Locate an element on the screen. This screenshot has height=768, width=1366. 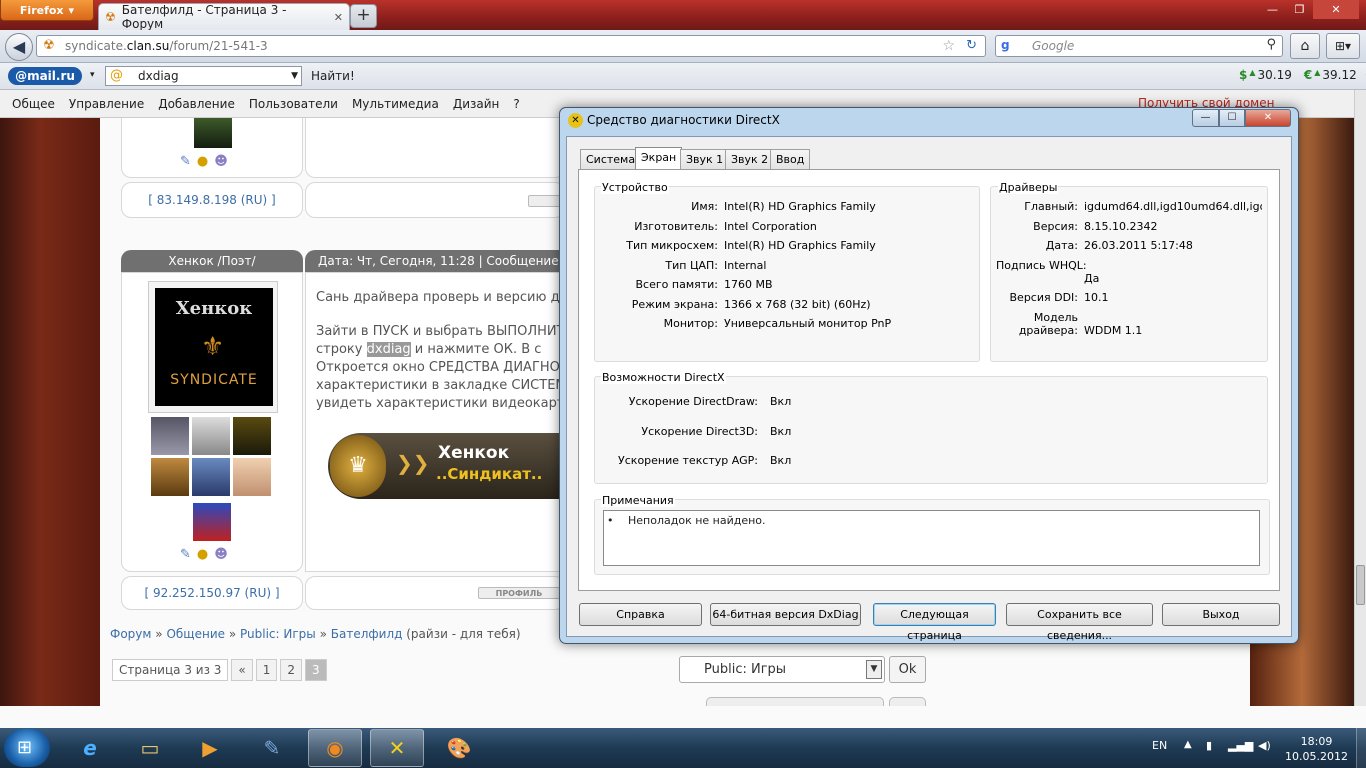
menu-item-help: ? is located at coordinates (516, 104).